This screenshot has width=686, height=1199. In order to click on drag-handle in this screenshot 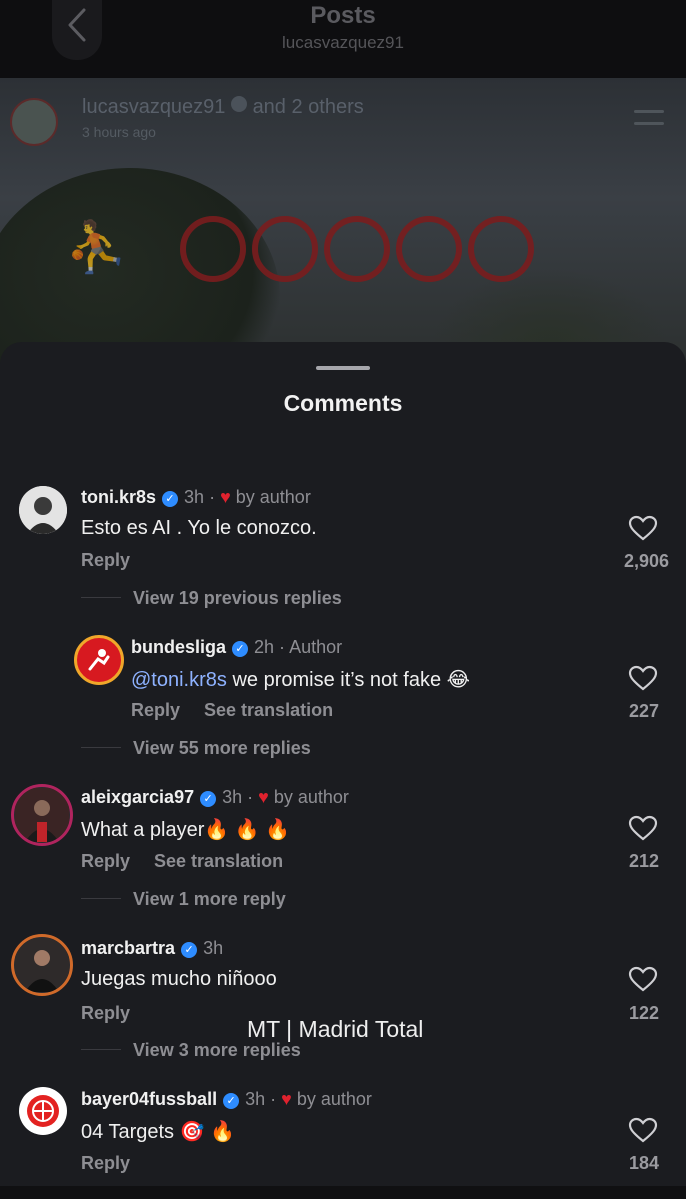, I will do `click(343, 368)`.